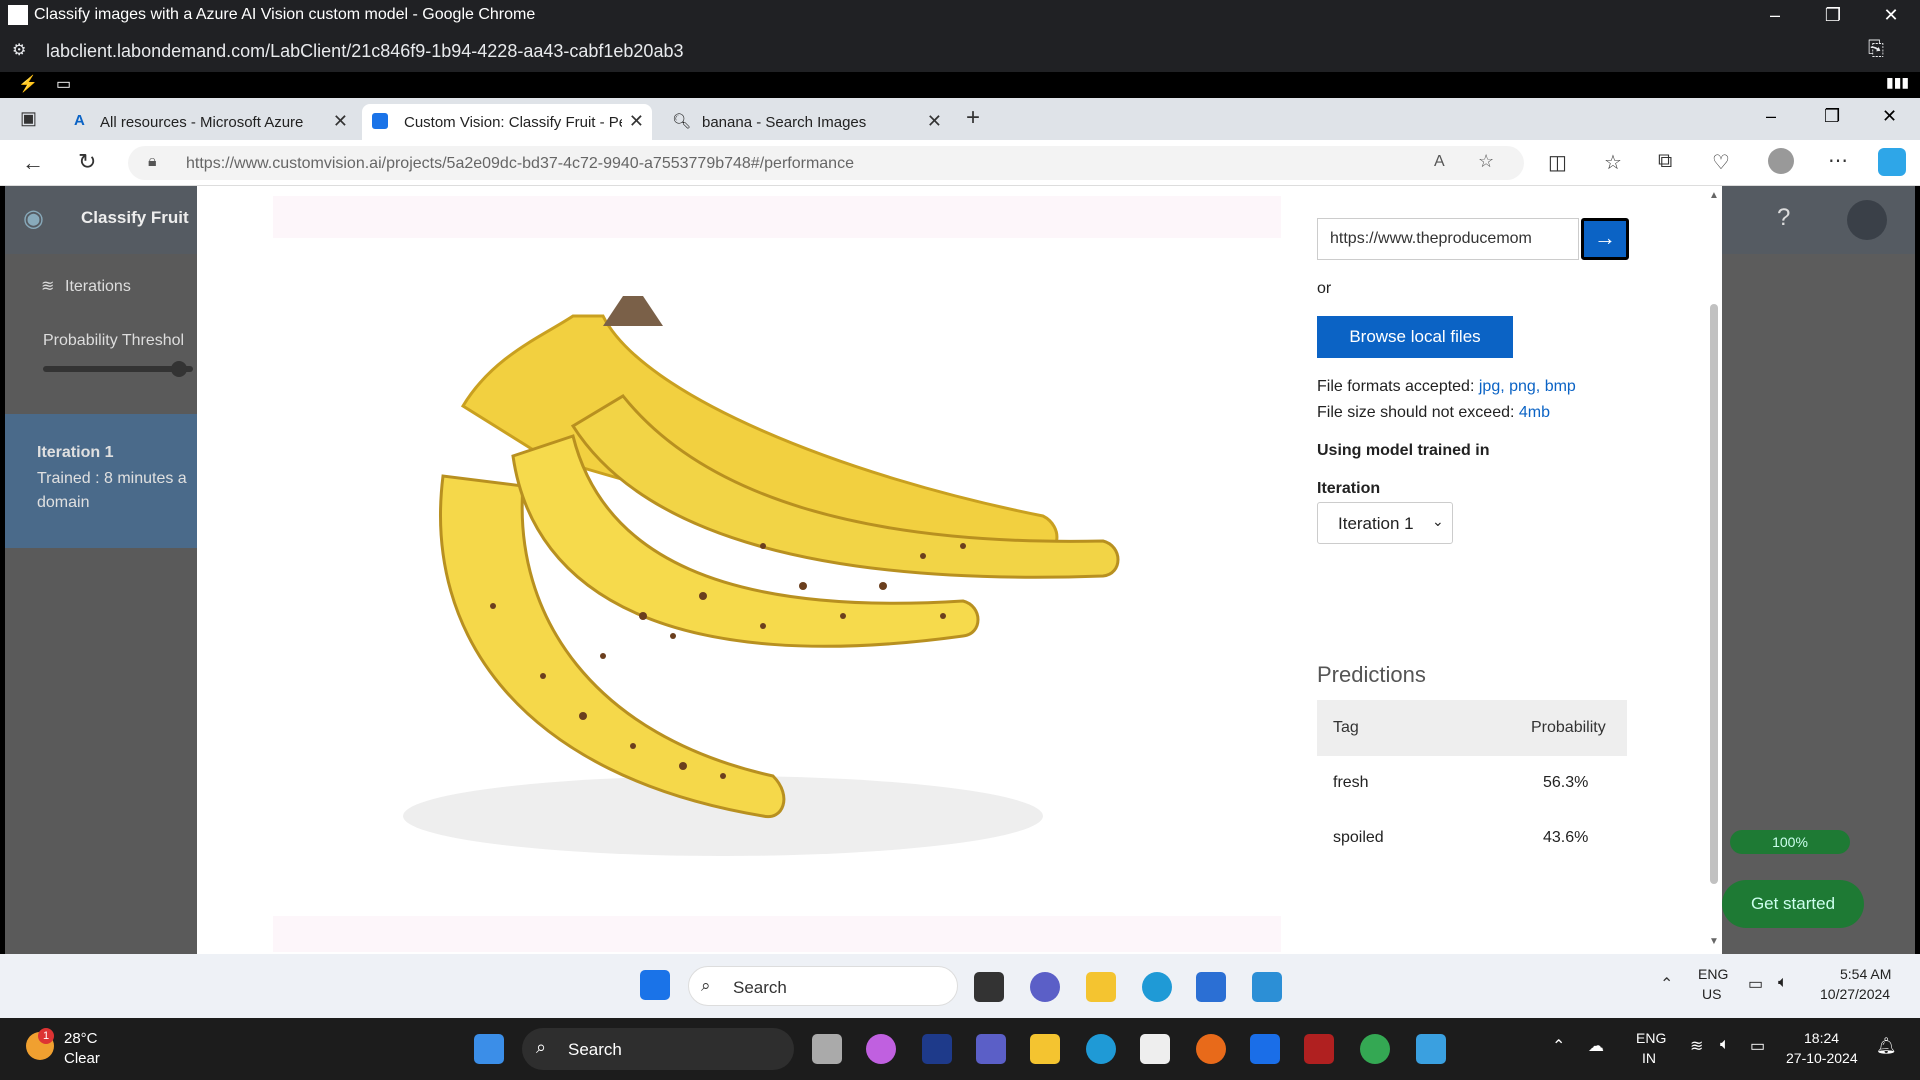 The height and width of the screenshot is (1080, 1920). What do you see at coordinates (1755, 984) in the screenshot?
I see `network-icon: ▭` at bounding box center [1755, 984].